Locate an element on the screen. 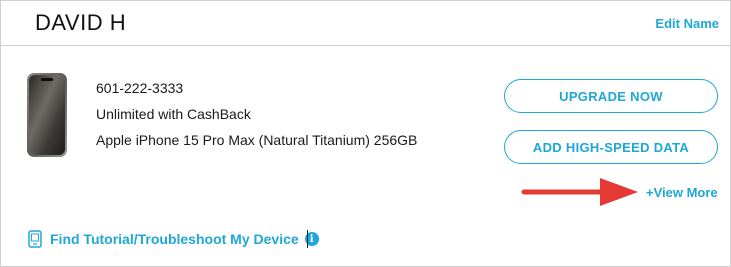 Image resolution: width=731 pixels, height=267 pixels. phone-help-icon is located at coordinates (35, 239).